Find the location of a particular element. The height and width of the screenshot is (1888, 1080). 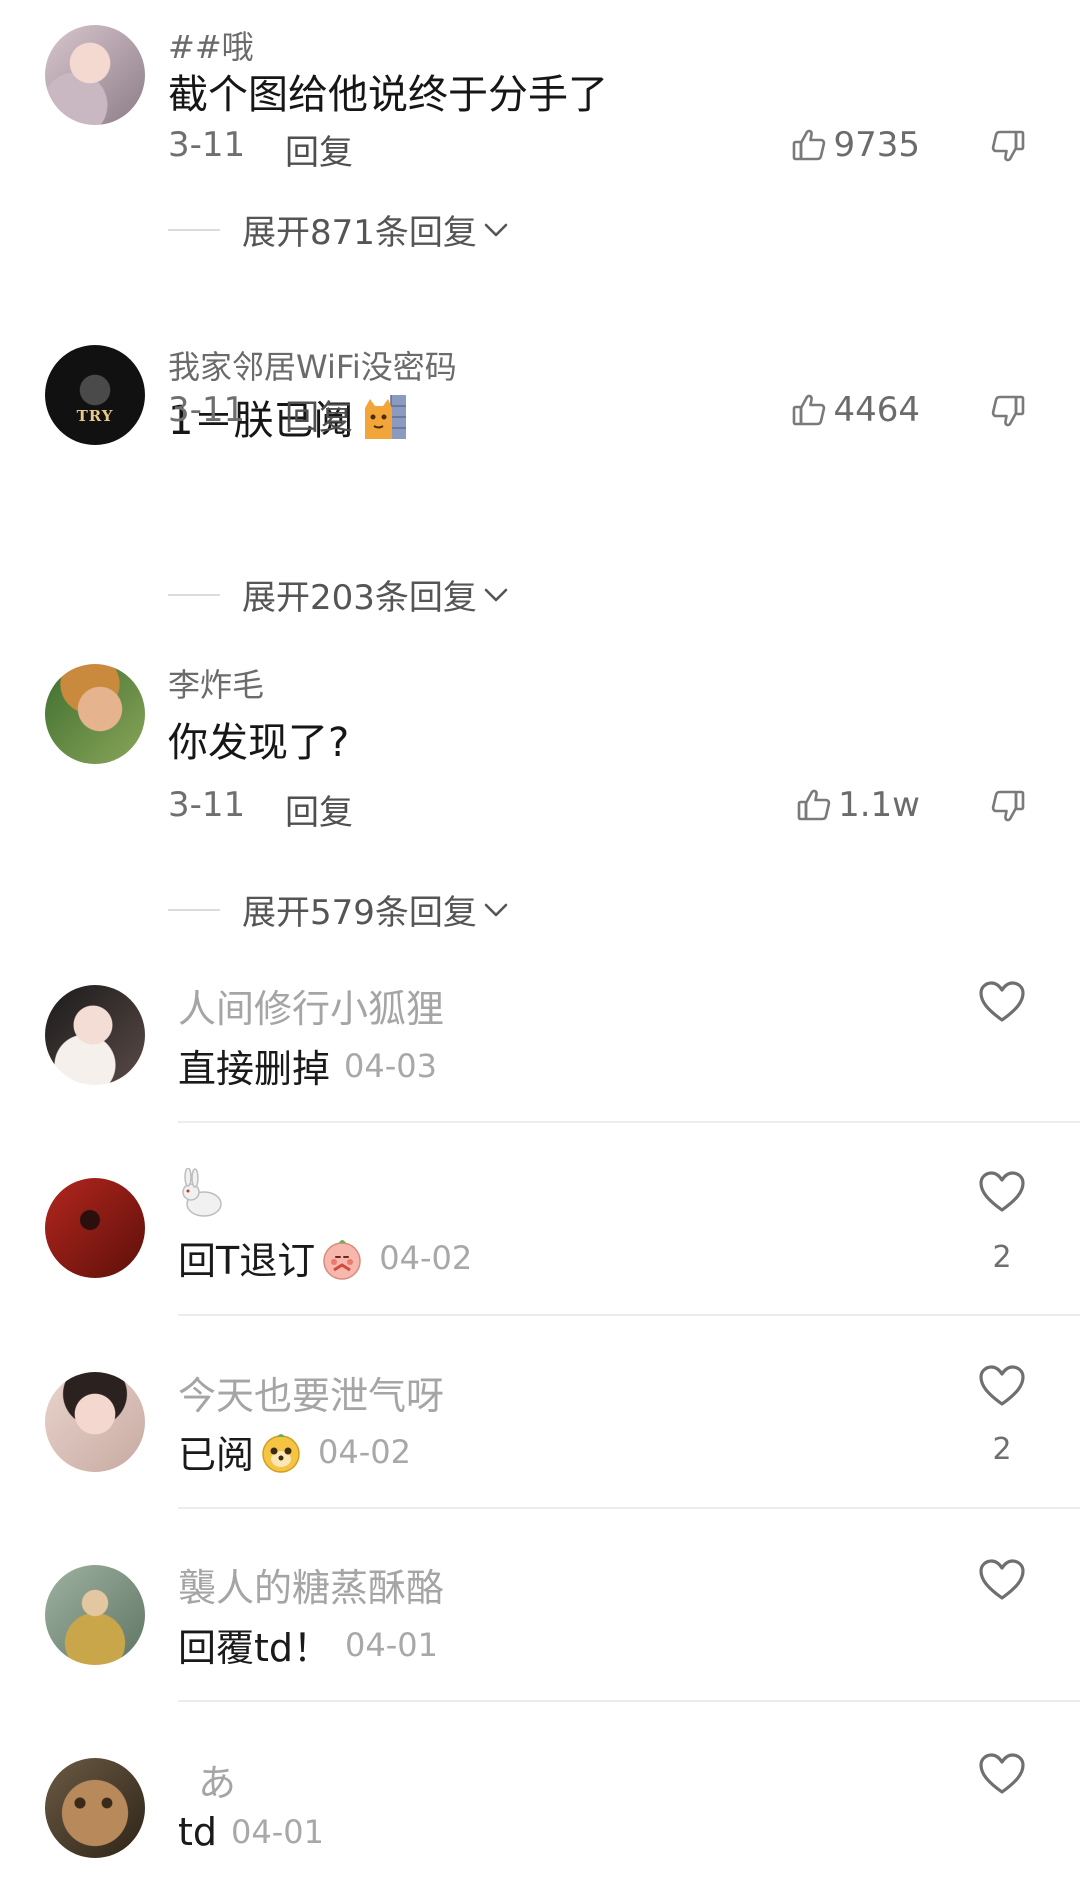

avatar: TRY is located at coordinates (95, 395).